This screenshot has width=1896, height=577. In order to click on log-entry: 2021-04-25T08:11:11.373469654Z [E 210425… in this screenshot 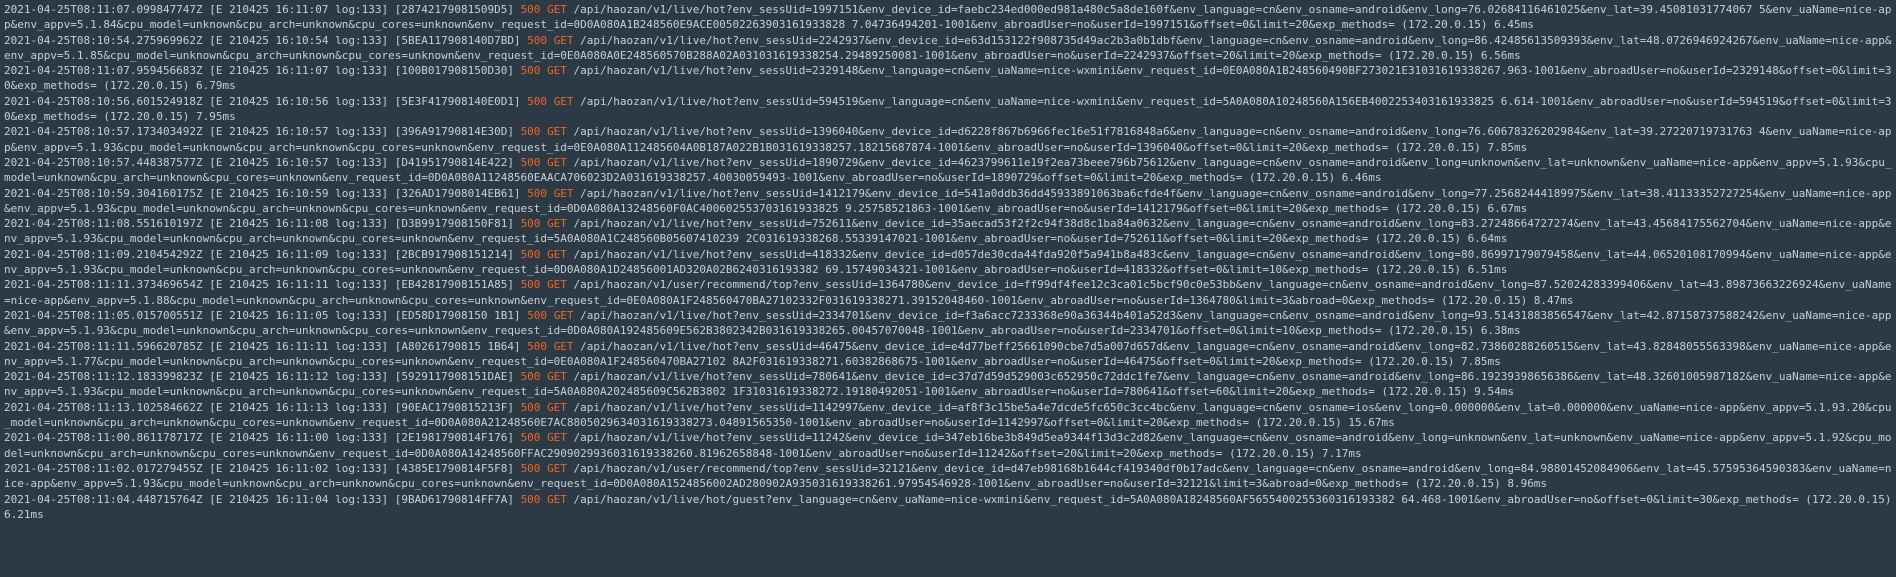, I will do `click(948, 292)`.